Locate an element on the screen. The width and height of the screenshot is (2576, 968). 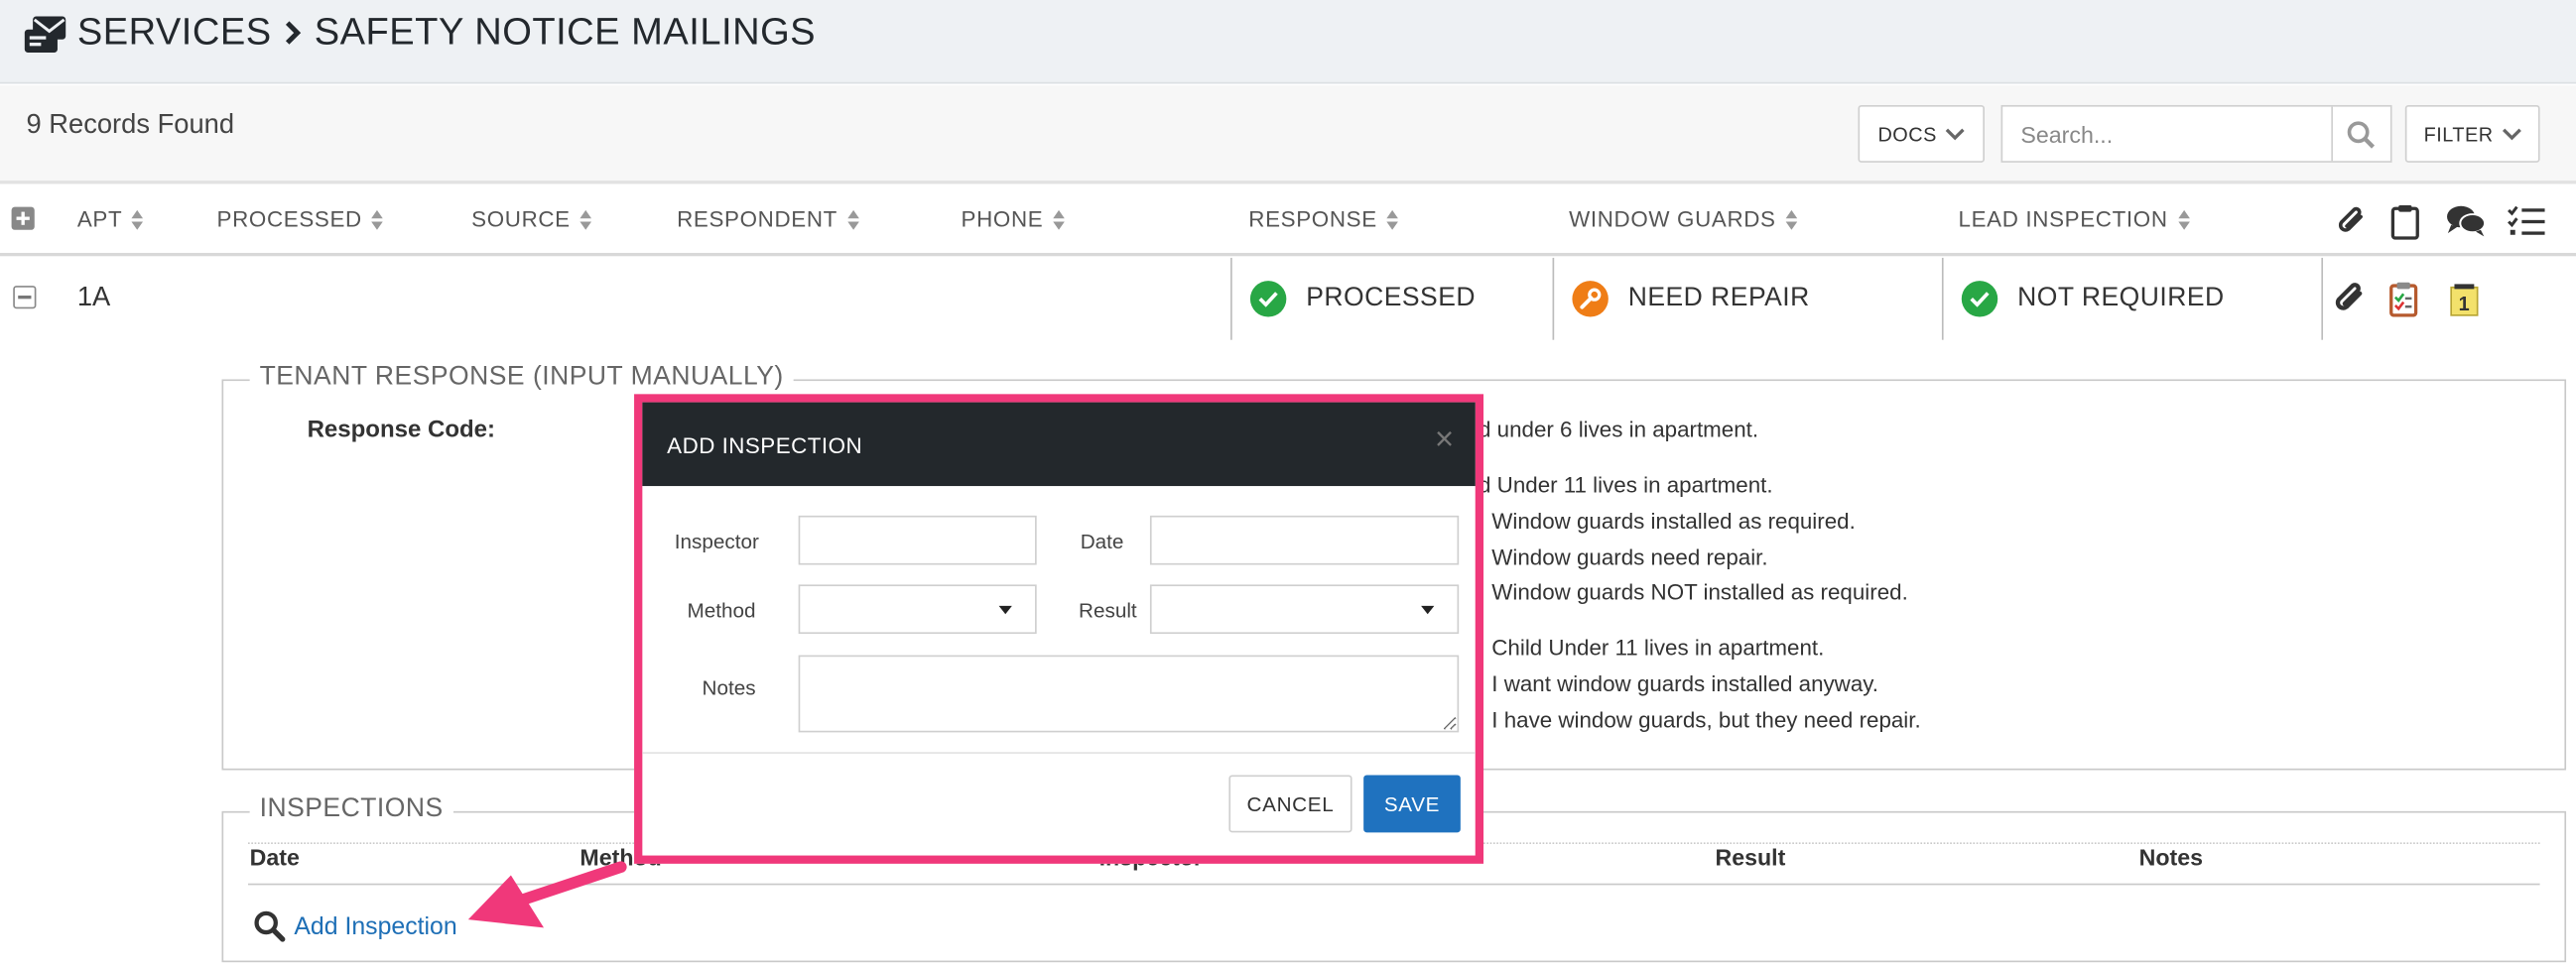
response-option: Child Under 11 lives in apartment. is located at coordinates (1658, 648).